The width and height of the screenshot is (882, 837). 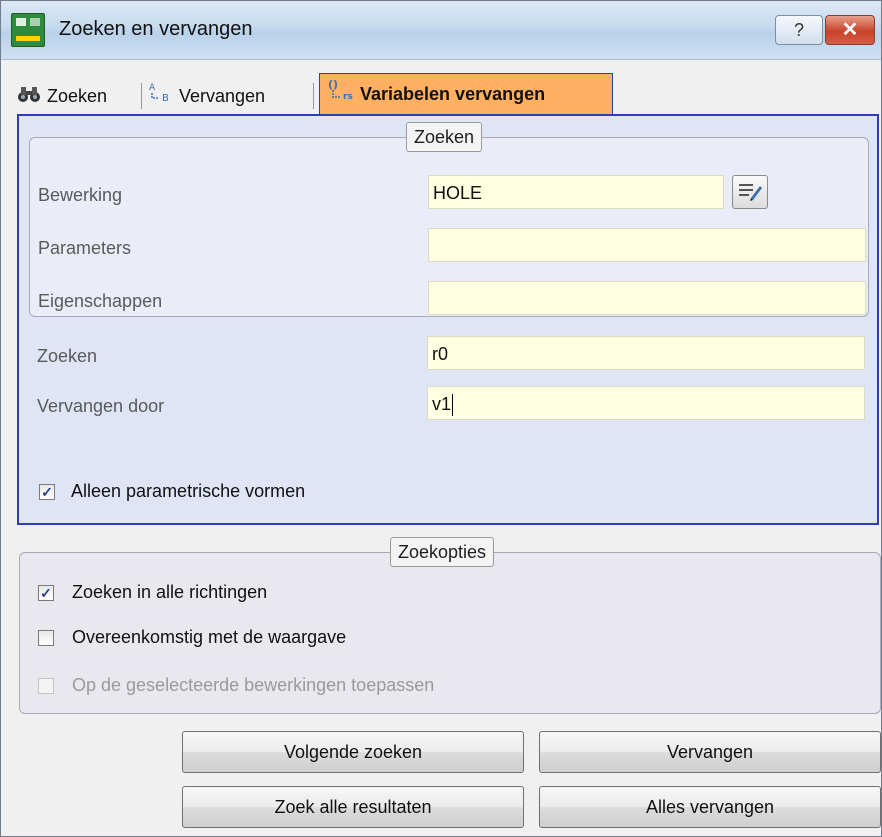 What do you see at coordinates (710, 807) in the screenshot?
I see `replace-all-button: Alles vervangen` at bounding box center [710, 807].